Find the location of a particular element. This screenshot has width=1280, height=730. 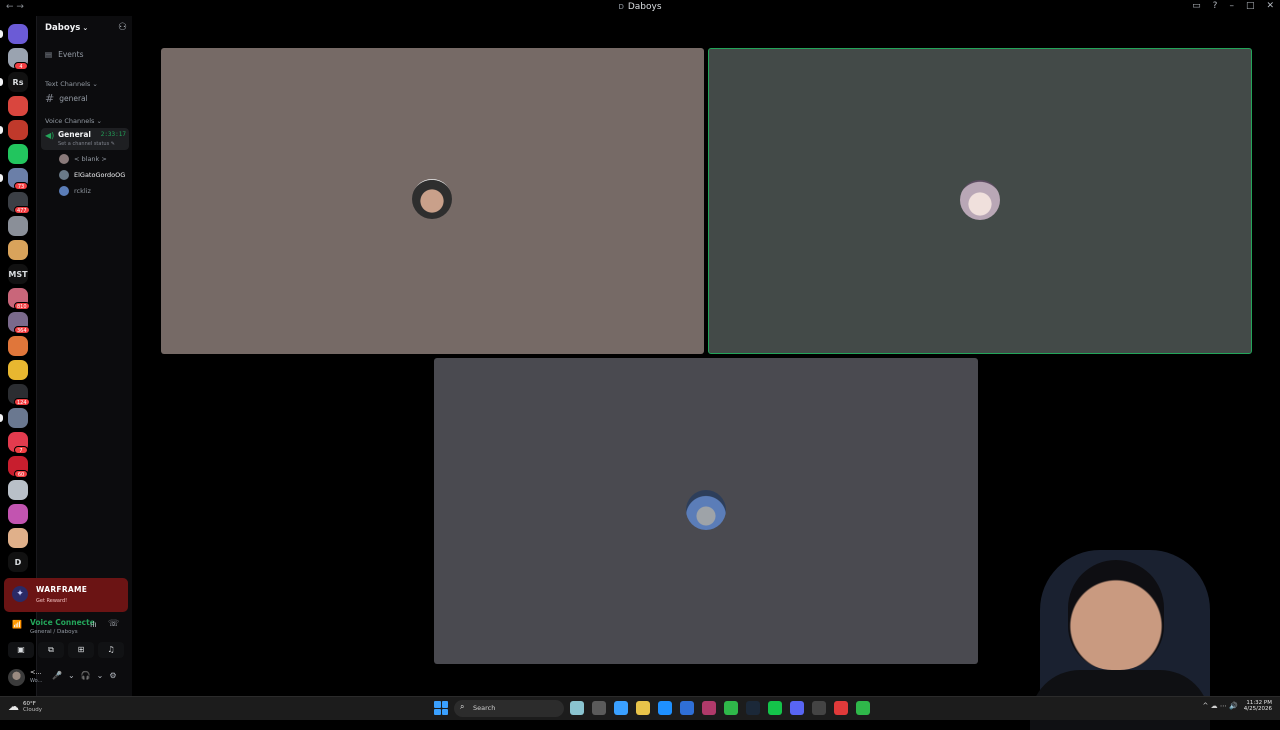

hash-icon: # is located at coordinates (50, 98).